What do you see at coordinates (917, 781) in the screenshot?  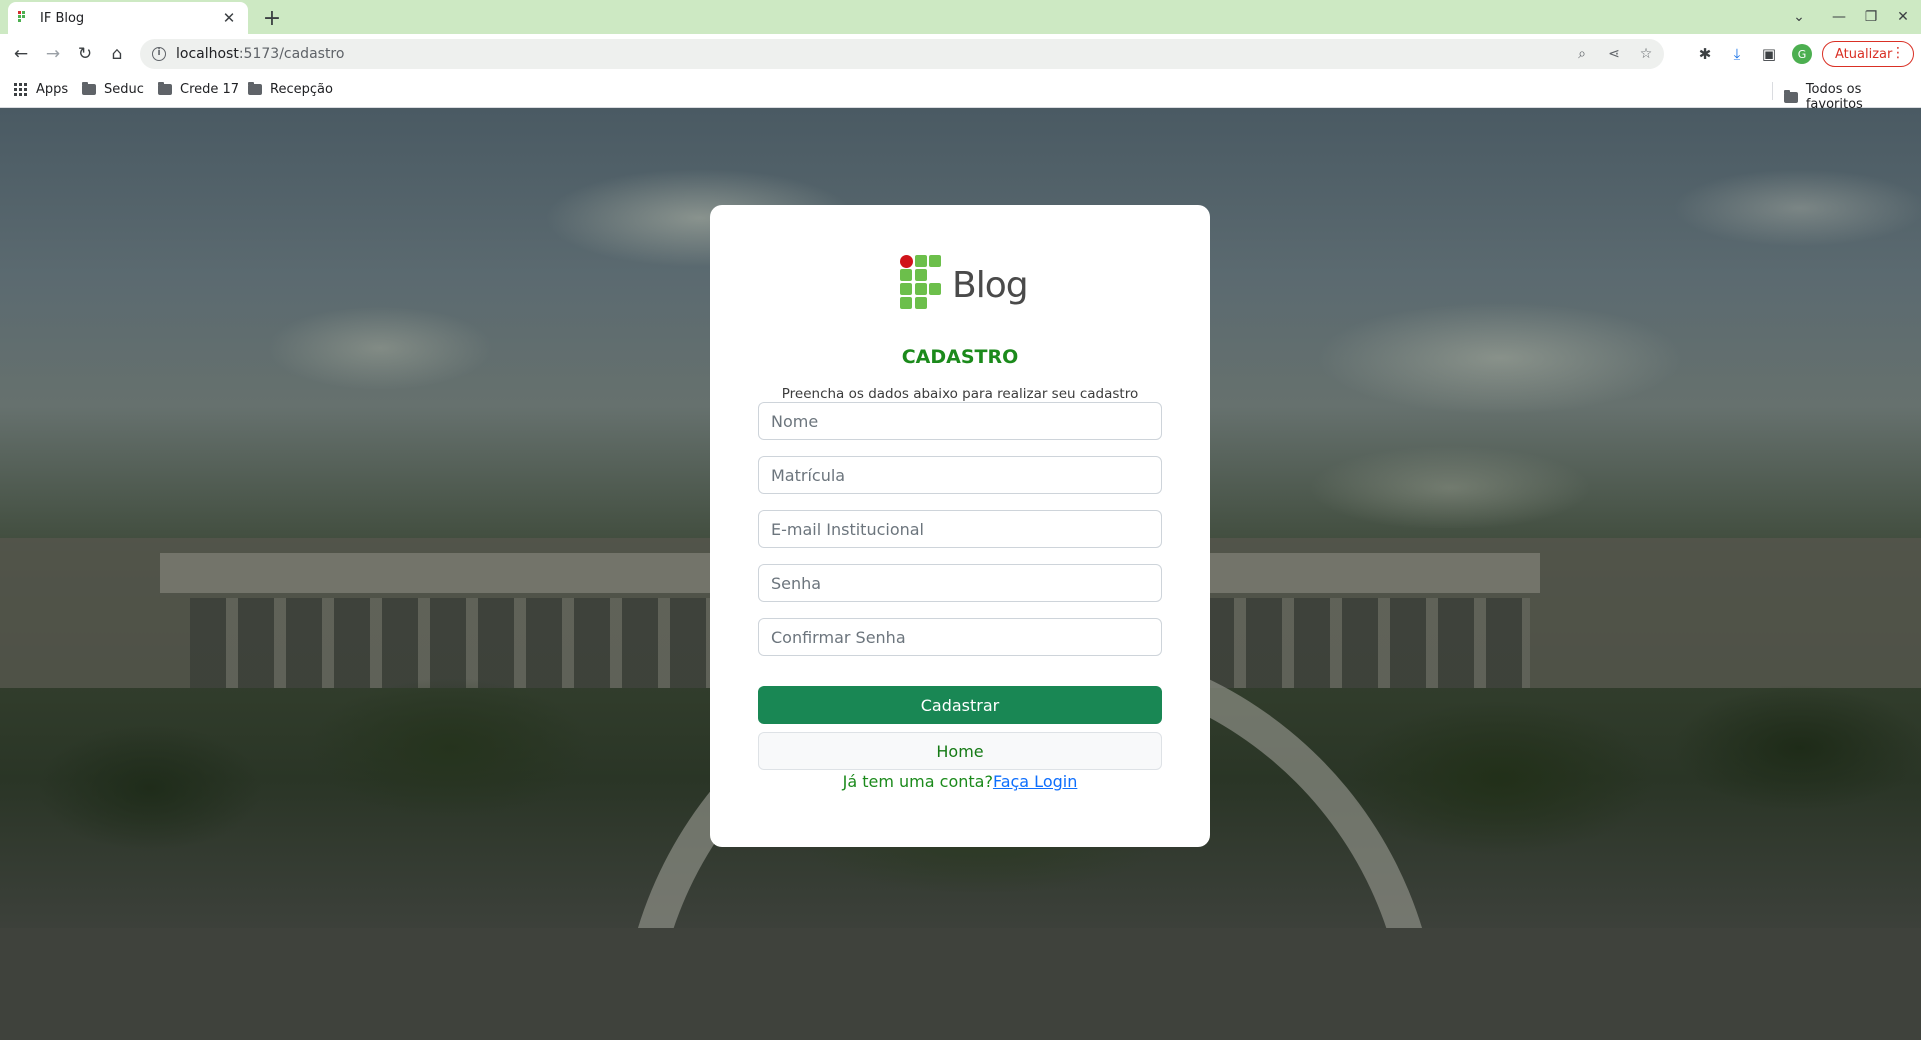 I see `have-account-text: Já tem uma conta?` at bounding box center [917, 781].